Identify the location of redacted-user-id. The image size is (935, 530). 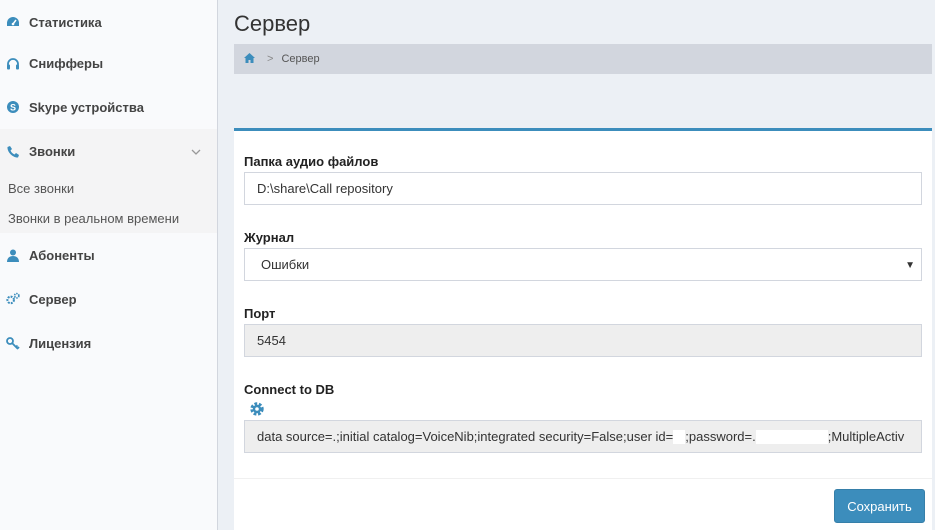
(679, 436).